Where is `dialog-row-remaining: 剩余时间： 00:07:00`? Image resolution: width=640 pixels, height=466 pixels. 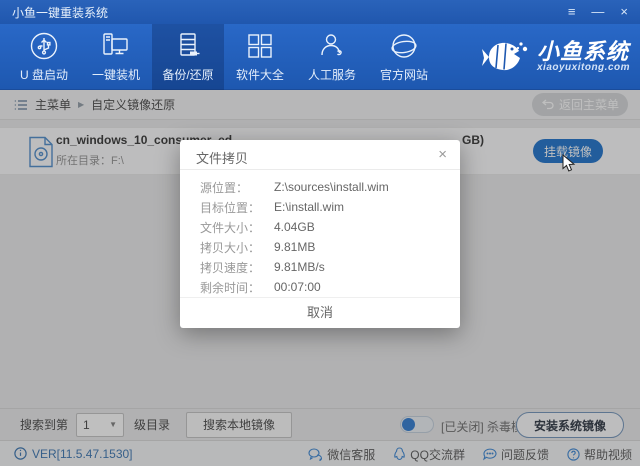
dialog-row-remaining: 剩余时间： 00:07:00 is located at coordinates (320, 287).